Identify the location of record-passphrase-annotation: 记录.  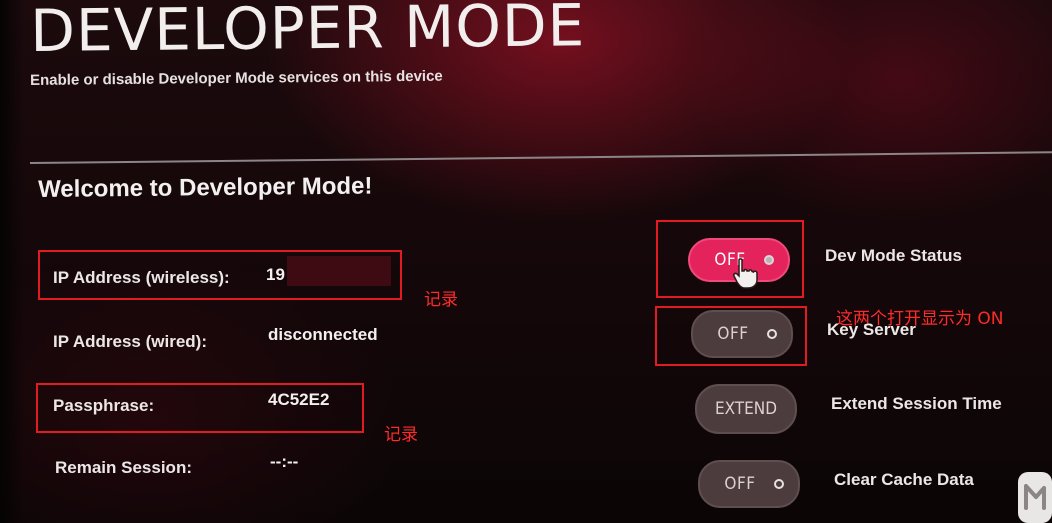
(401, 435).